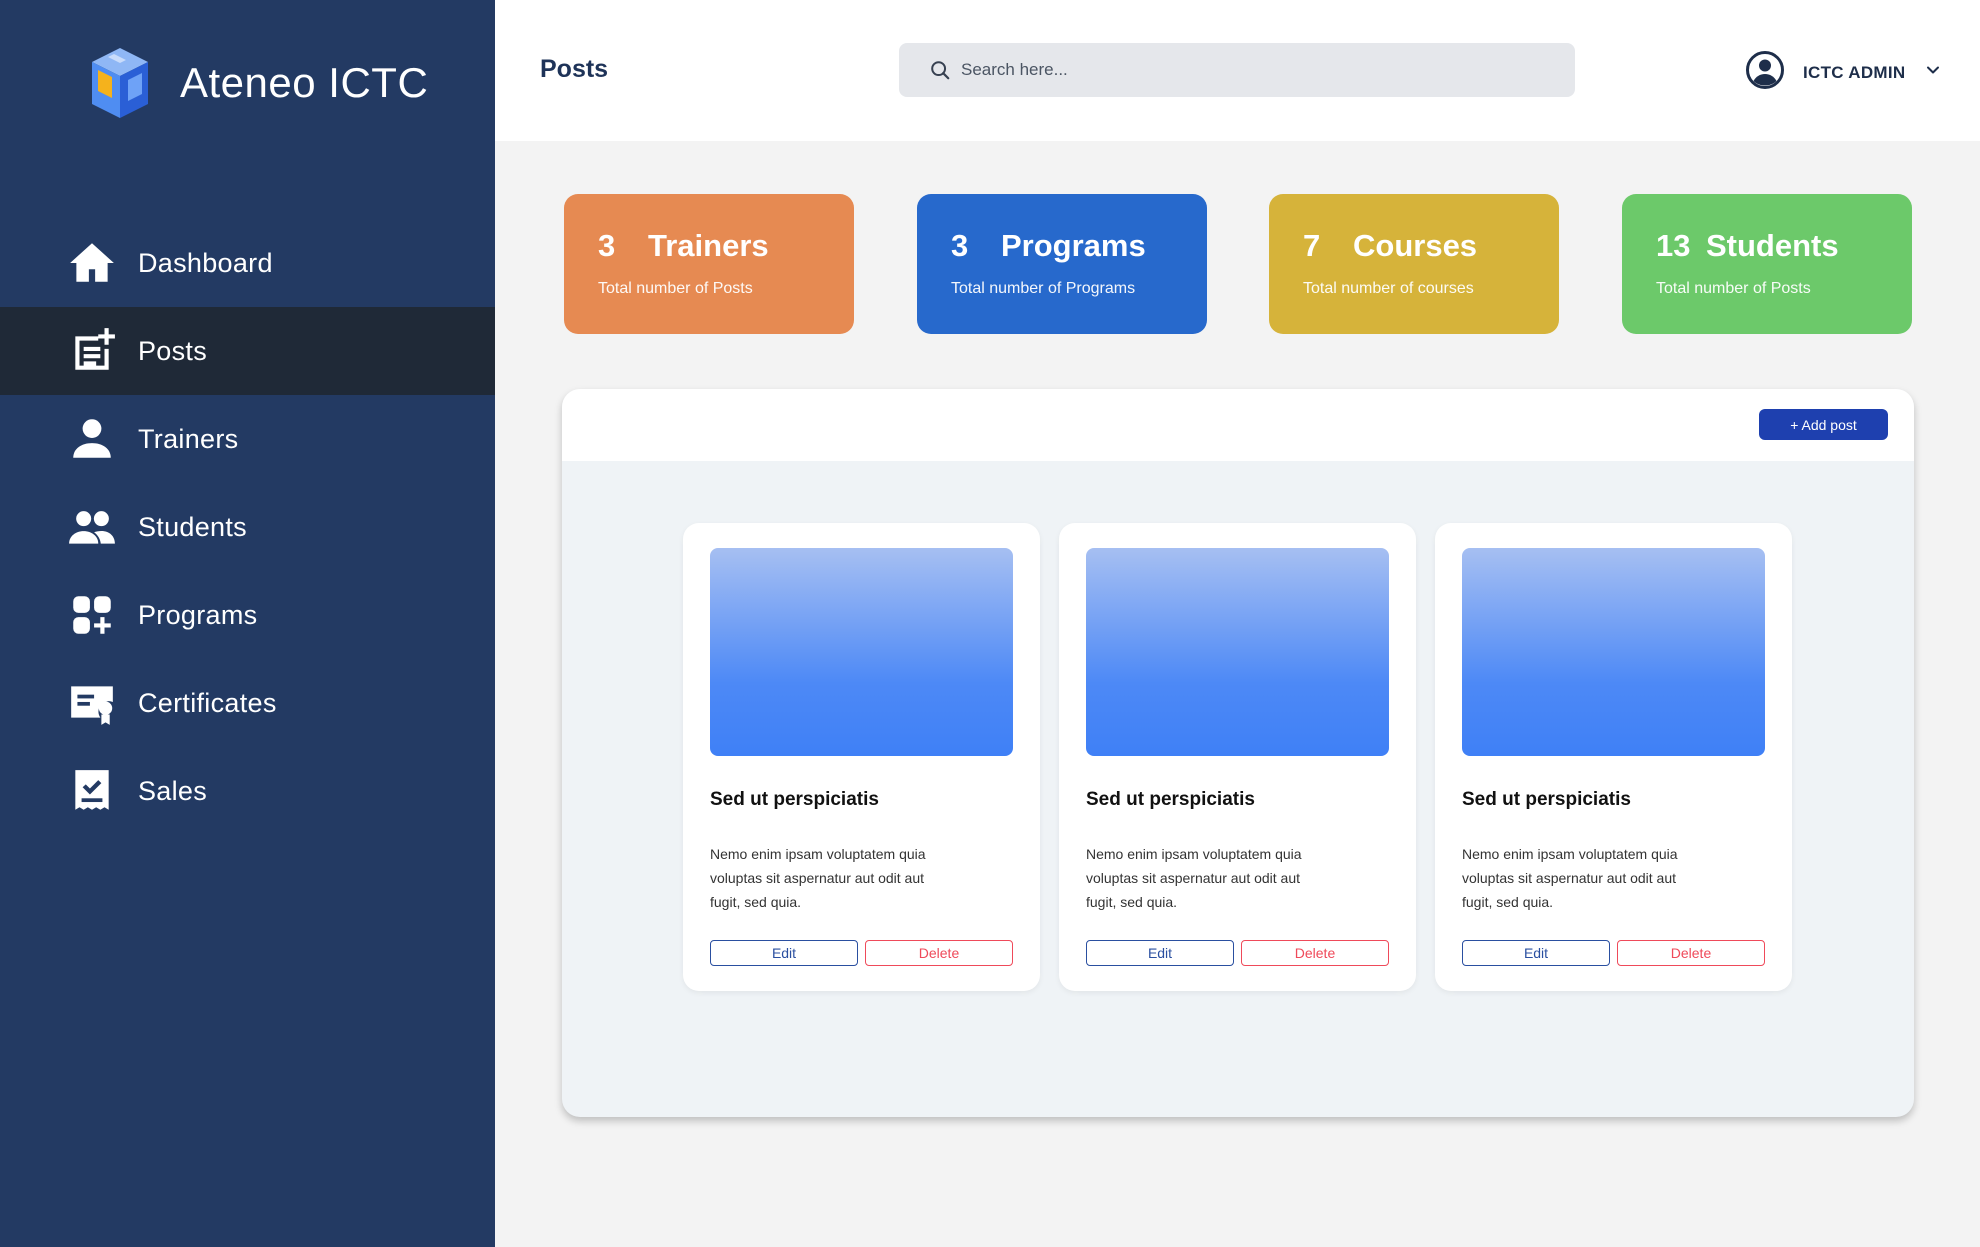  What do you see at coordinates (1073, 245) in the screenshot?
I see `stat-title: Programs` at bounding box center [1073, 245].